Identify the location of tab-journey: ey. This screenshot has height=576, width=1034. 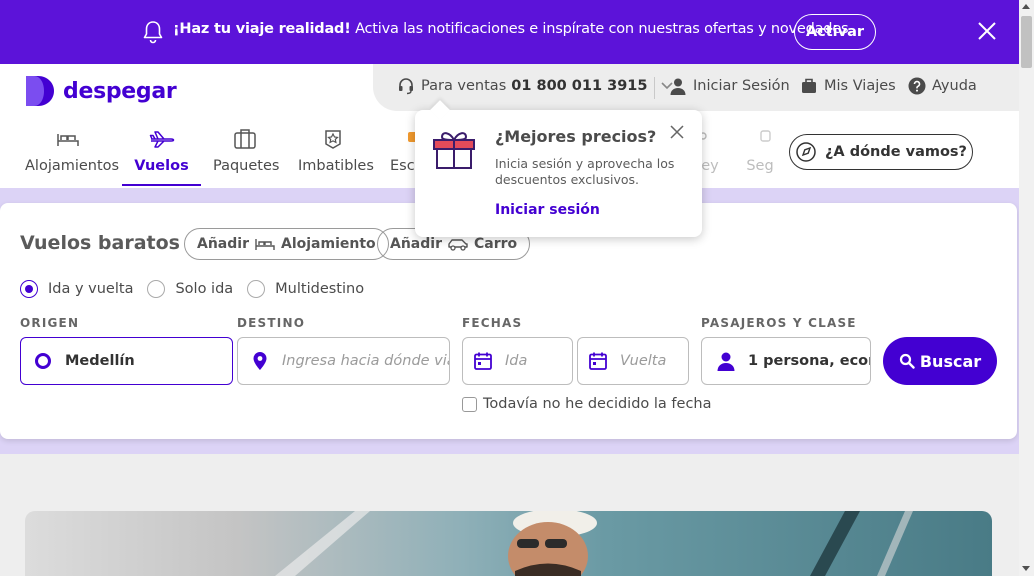
(710, 155).